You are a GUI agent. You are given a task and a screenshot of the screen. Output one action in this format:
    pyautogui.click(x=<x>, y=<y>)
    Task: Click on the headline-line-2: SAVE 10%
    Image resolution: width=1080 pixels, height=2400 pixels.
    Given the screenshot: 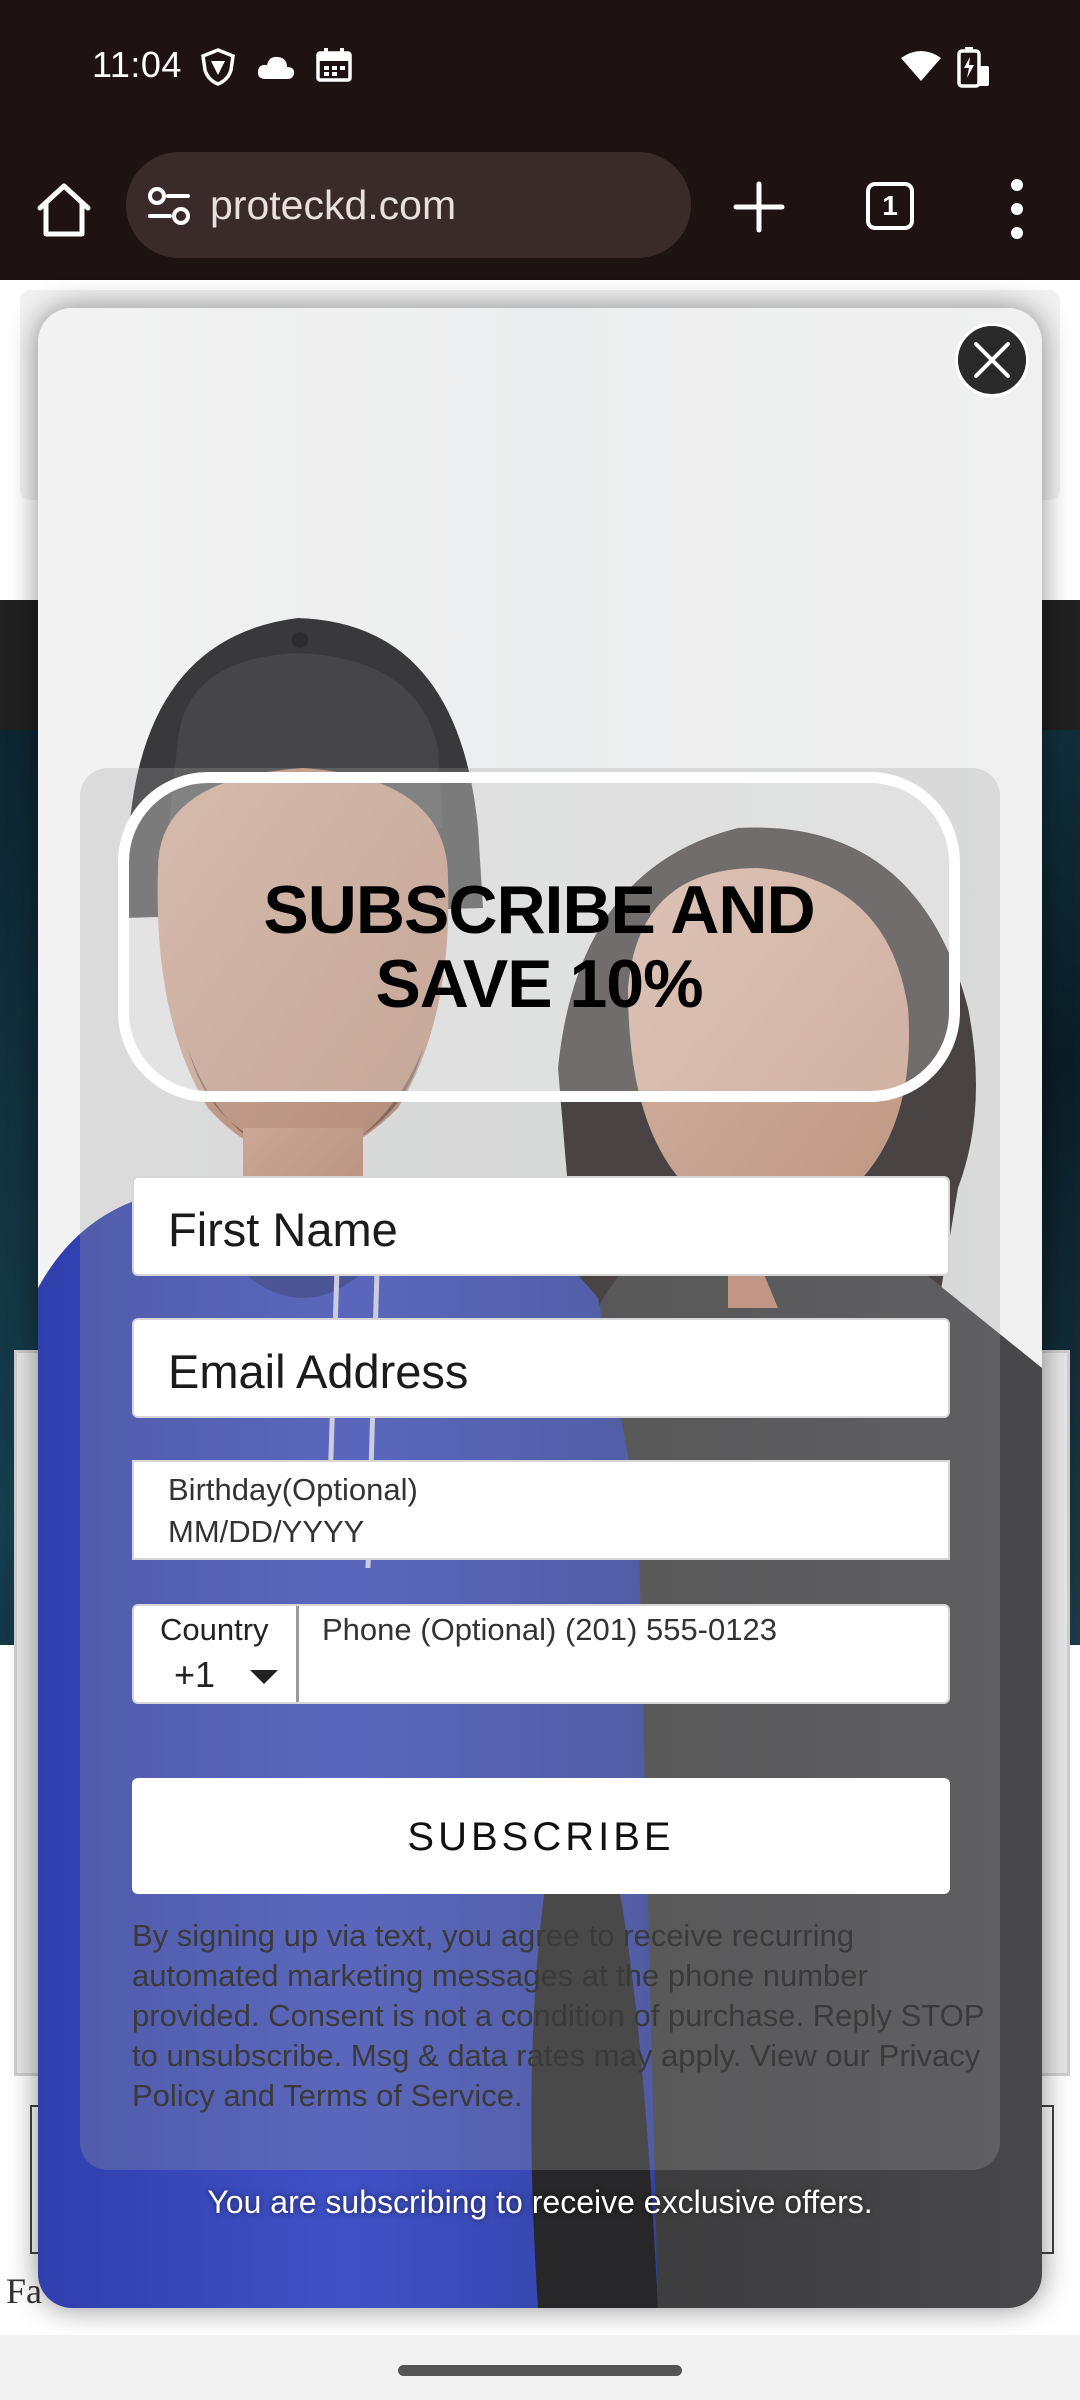 What is the action you would take?
    pyautogui.click(x=539, y=984)
    